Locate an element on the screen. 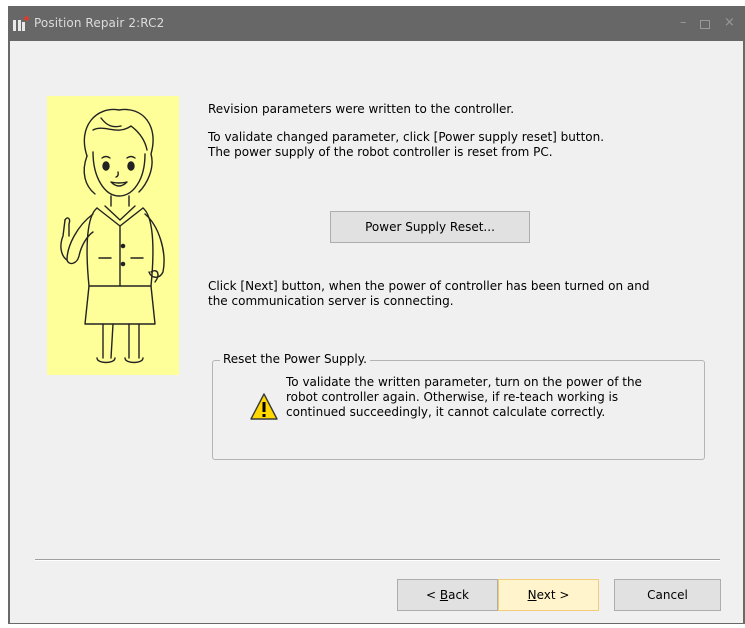 The width and height of the screenshot is (745, 628). next-rest: ext > is located at coordinates (553, 595).